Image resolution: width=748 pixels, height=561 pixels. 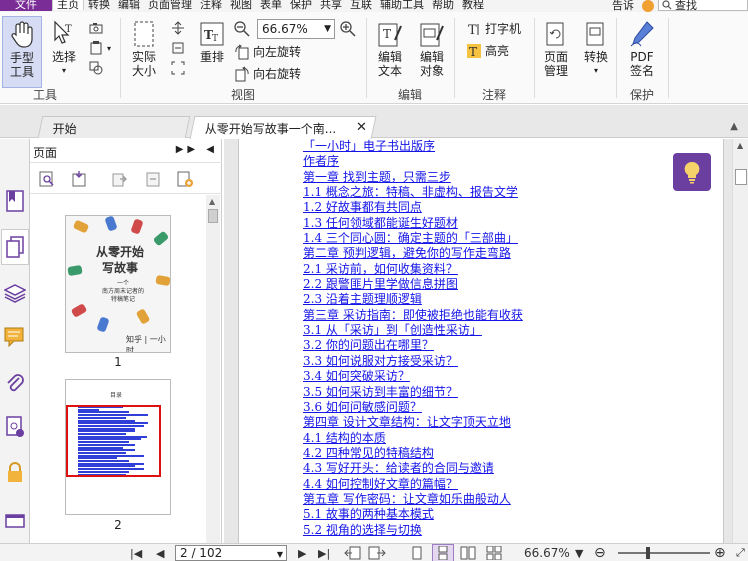 I want to click on zoom-select: 66.67% ▼, so click(x=296, y=29).